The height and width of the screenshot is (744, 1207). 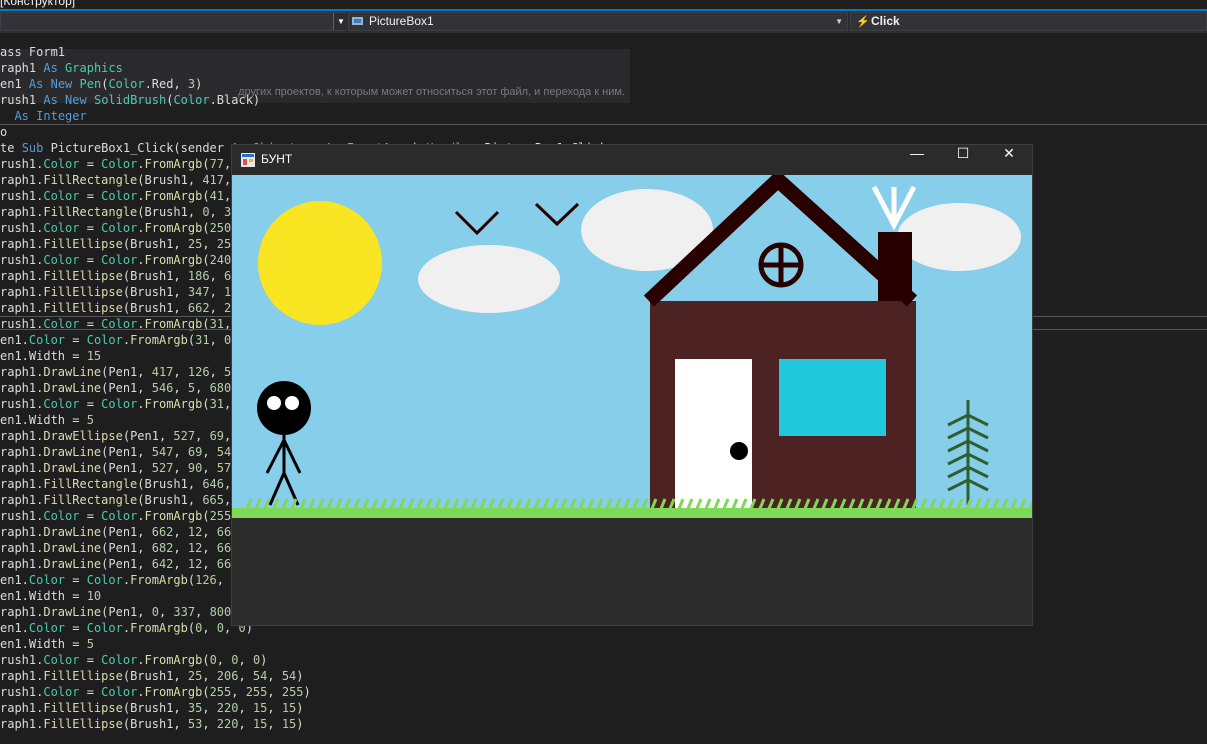 What do you see at coordinates (119, 452) in the screenshot?
I see `code-line: raph1.DrawLine(Pen1, 547, 69, 547` at bounding box center [119, 452].